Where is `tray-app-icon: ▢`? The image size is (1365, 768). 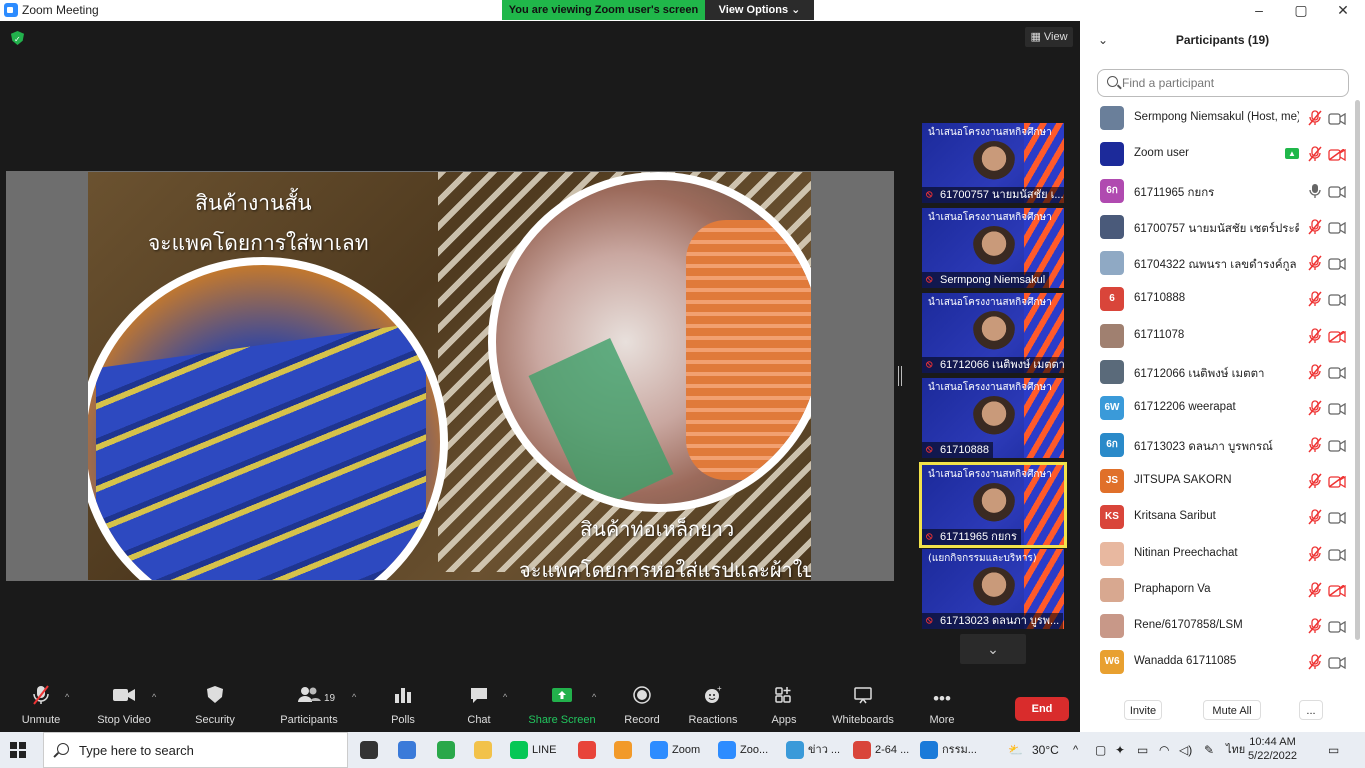 tray-app-icon: ▢ is located at coordinates (1100, 750).